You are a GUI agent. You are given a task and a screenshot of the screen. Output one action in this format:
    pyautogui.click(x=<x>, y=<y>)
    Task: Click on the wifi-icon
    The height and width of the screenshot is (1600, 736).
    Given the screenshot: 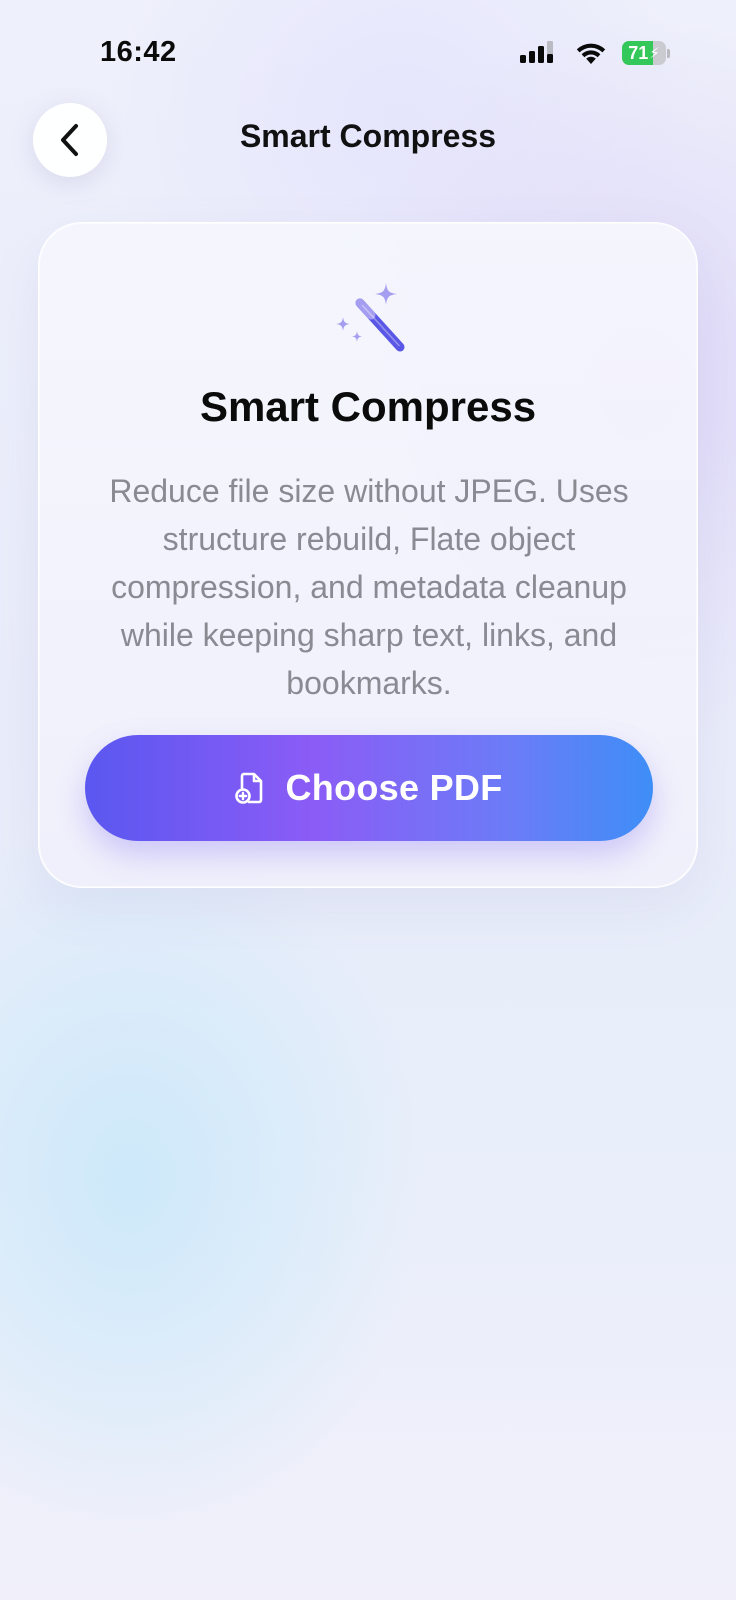 What is the action you would take?
    pyautogui.click(x=591, y=53)
    